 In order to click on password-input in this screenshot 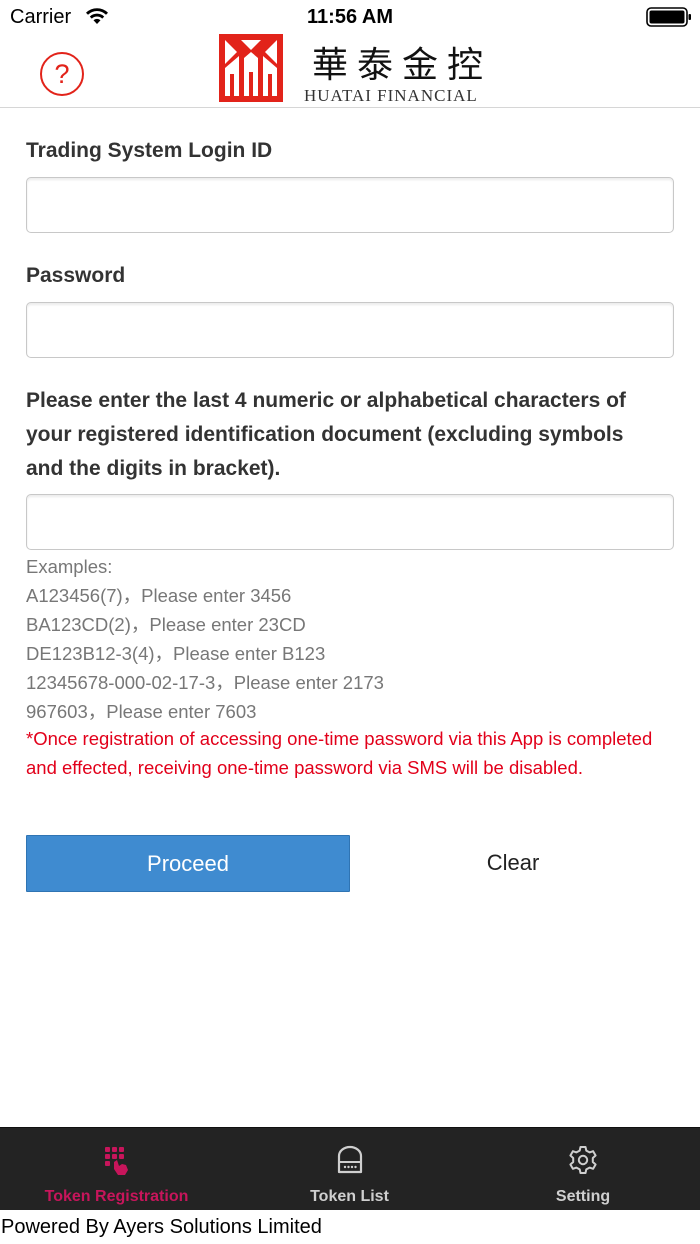, I will do `click(350, 330)`.